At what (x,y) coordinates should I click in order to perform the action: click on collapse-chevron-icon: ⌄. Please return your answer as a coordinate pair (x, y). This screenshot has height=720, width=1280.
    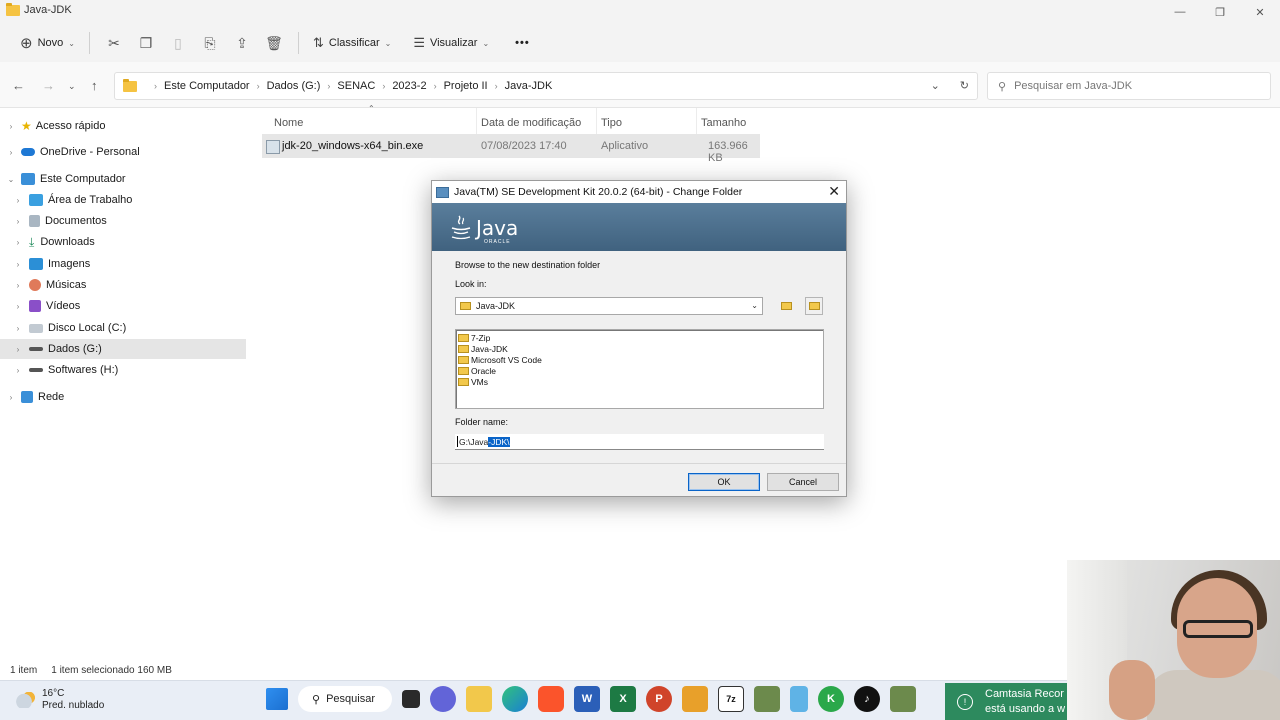
    Looking at the image, I should click on (11, 179).